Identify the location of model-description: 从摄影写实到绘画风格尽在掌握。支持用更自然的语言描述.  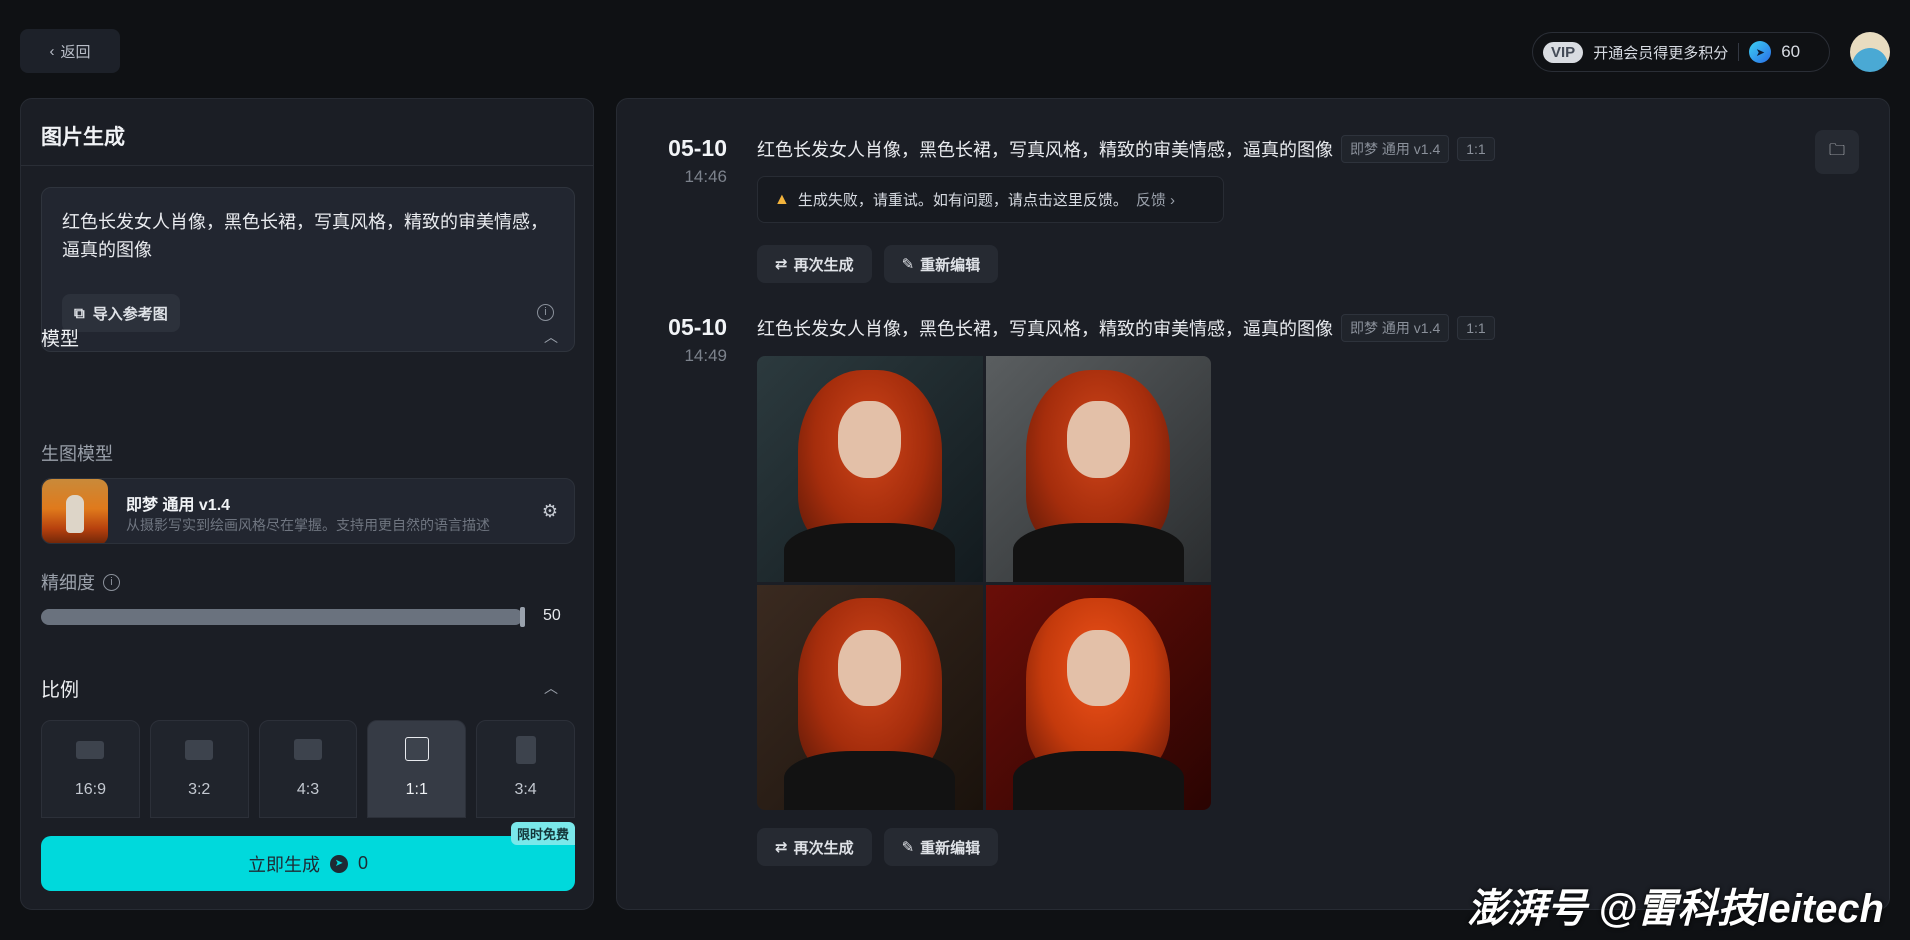
(308, 525).